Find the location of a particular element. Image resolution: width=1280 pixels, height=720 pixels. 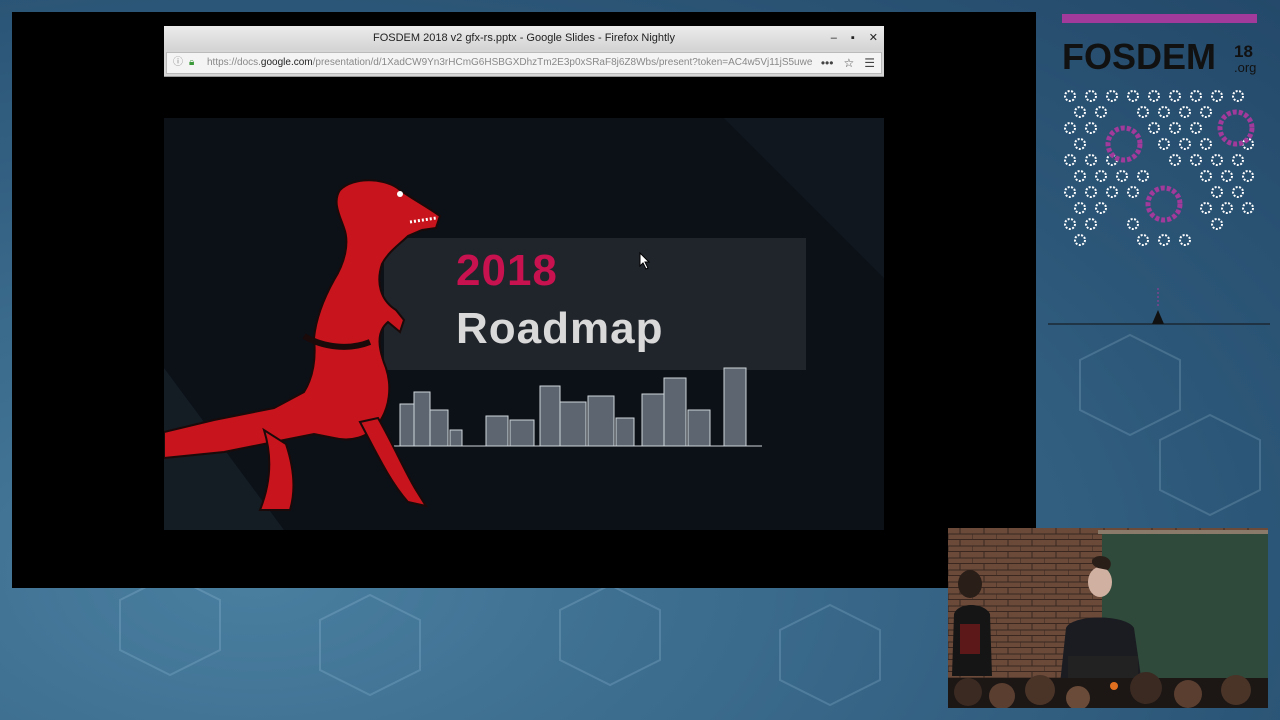

minimize-button: – is located at coordinates (834, 38).